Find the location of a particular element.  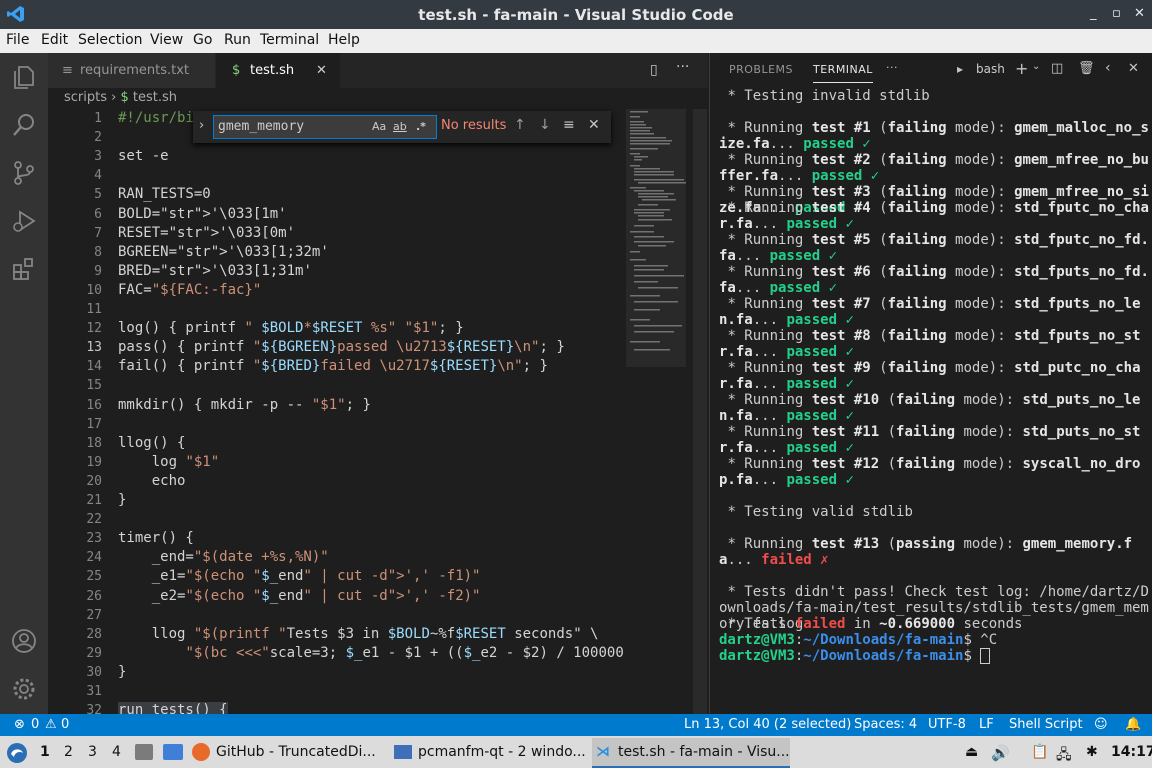

explorer-icon is located at coordinates (24, 77).